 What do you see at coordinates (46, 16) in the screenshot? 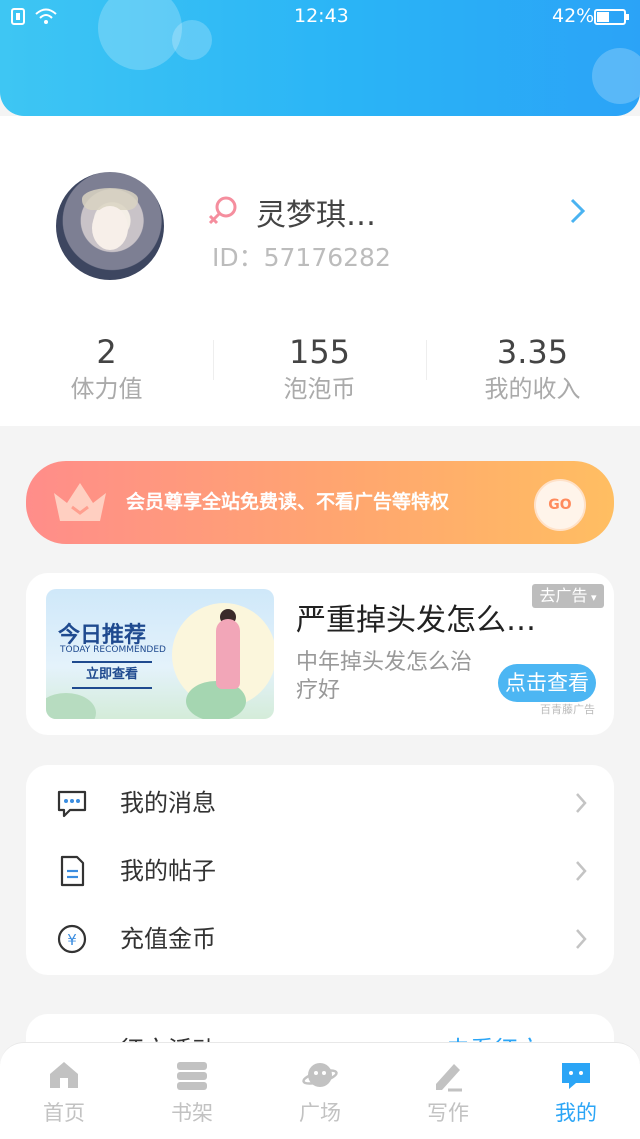
I see `wifi-icon` at bounding box center [46, 16].